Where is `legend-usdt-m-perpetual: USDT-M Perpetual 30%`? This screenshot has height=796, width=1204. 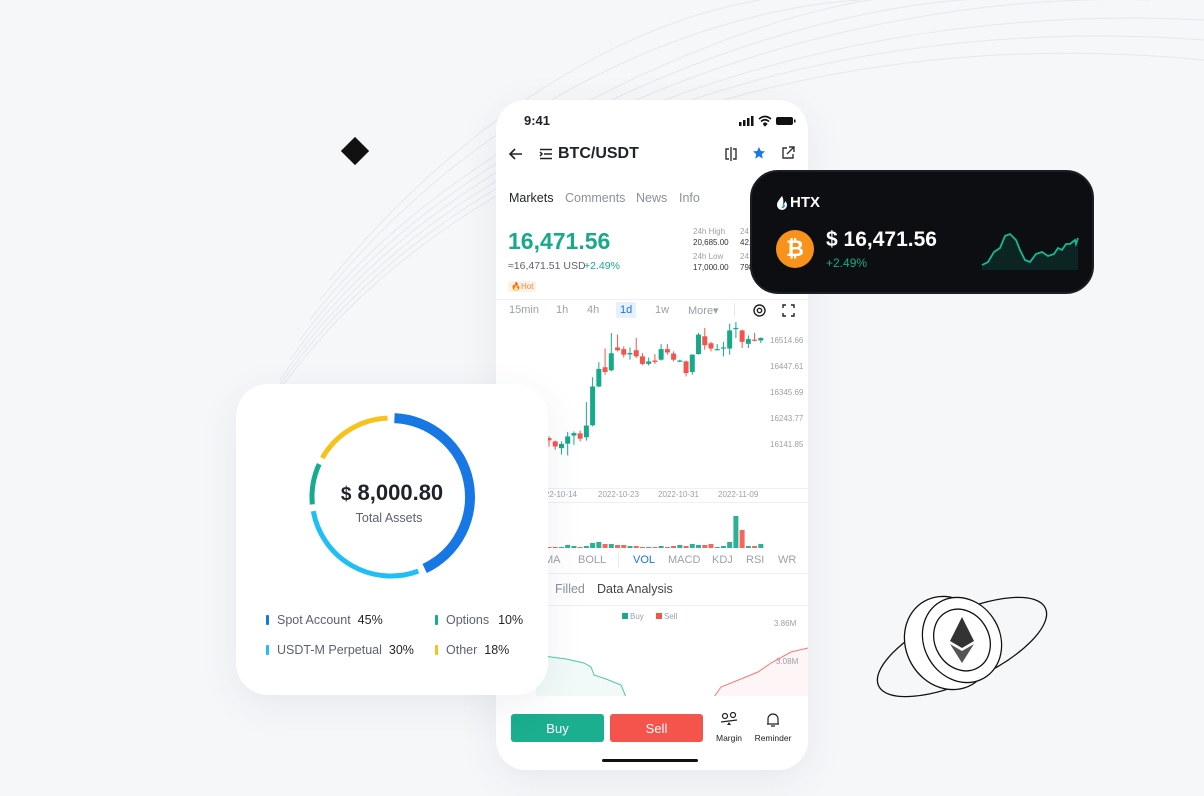
legend-usdt-m-perpetual: USDT-M Perpetual 30% is located at coordinates (340, 650).